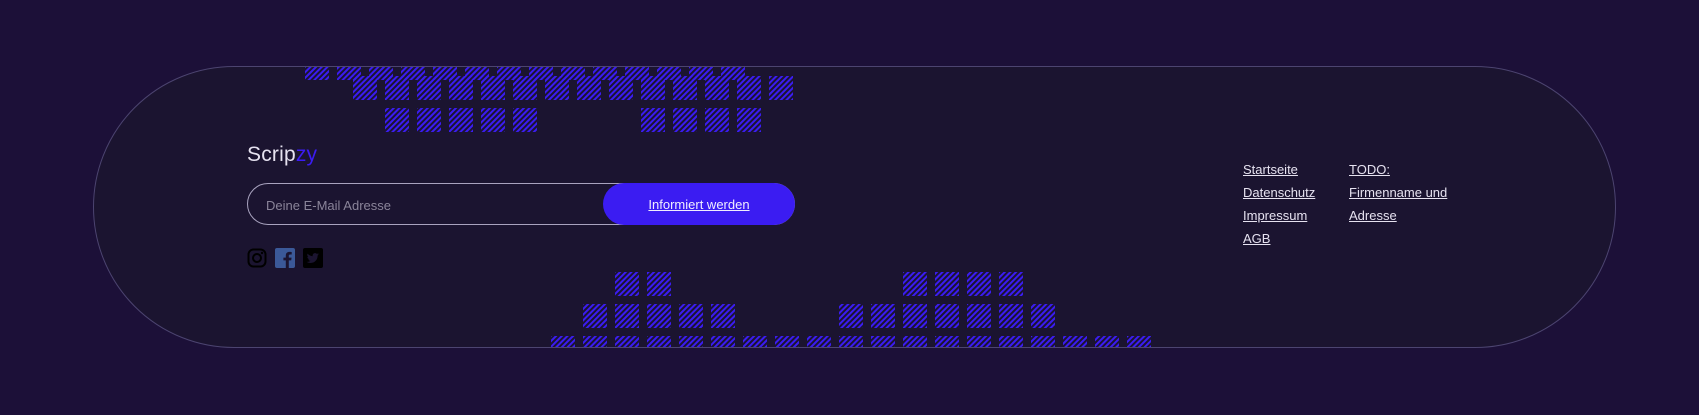 This screenshot has width=1699, height=415. Describe the element at coordinates (699, 204) in the screenshot. I see `subscribe-button: Informiert werden` at that location.